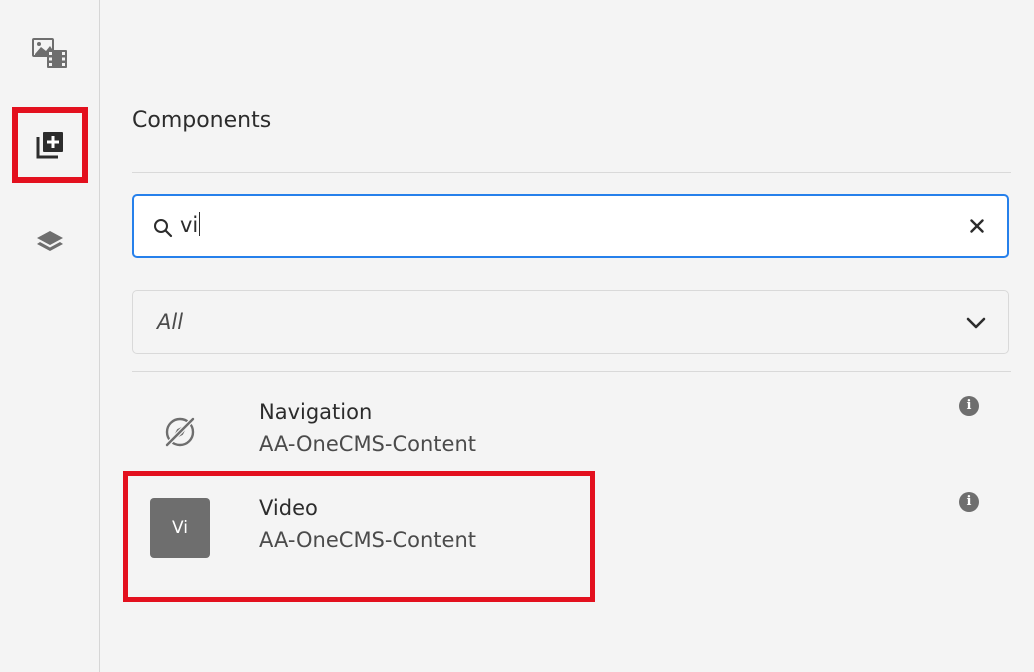 Image resolution: width=1034 pixels, height=672 pixels. Describe the element at coordinates (570, 226) in the screenshot. I see `search-input: vi` at that location.